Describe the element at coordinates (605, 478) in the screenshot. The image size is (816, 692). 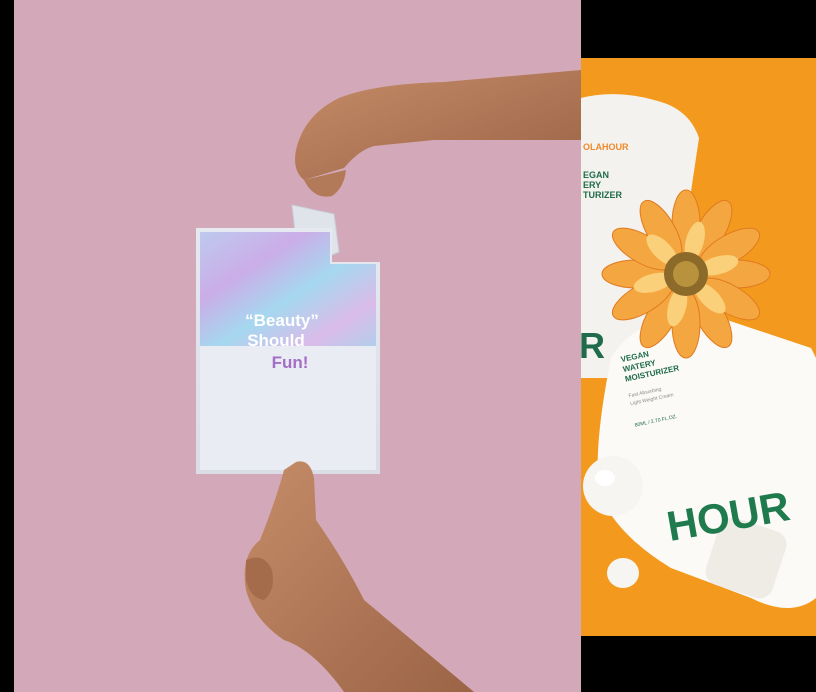
I see `cream-drop-large-highlight` at that location.